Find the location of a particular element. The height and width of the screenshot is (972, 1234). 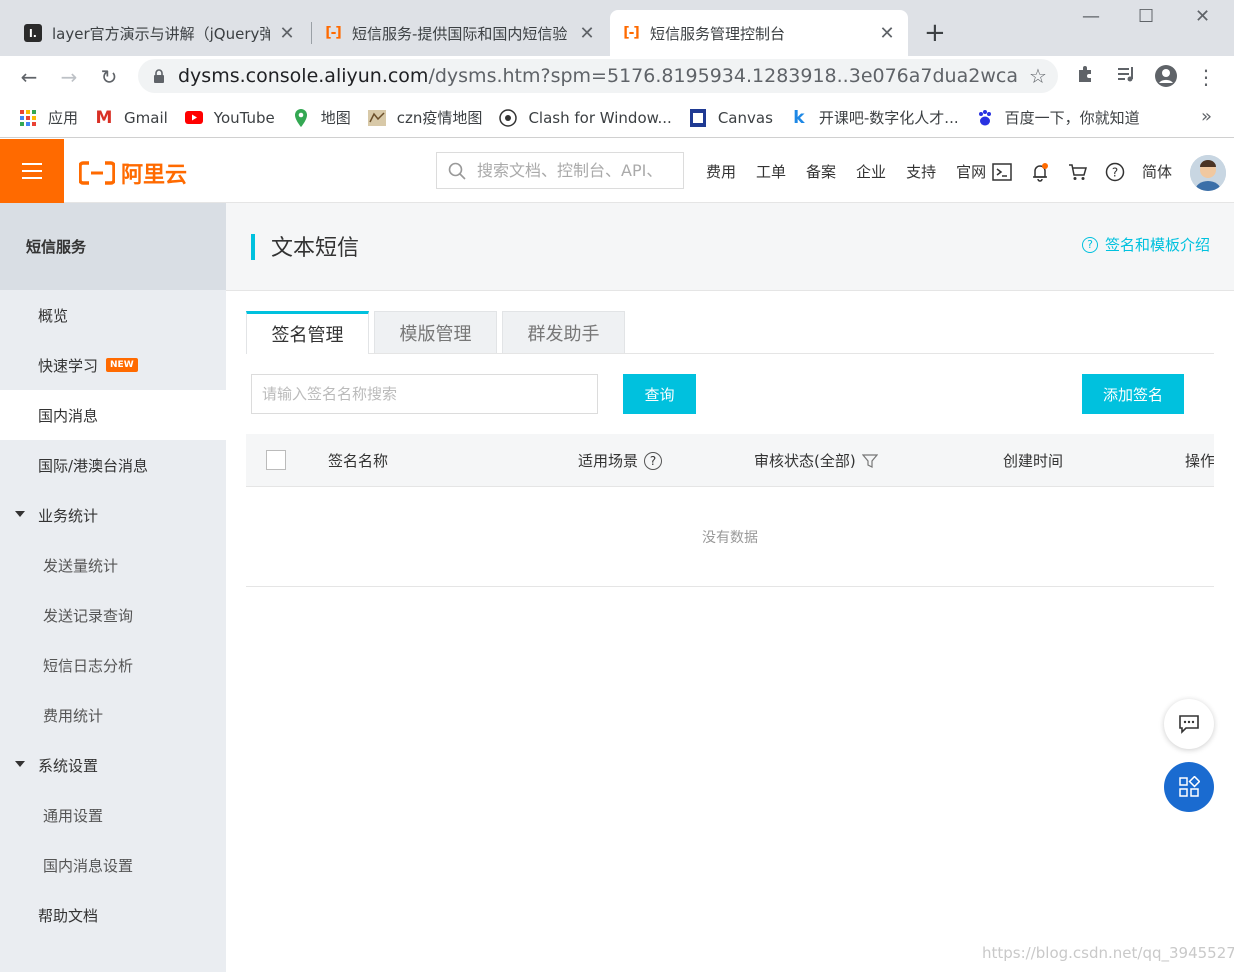

nav-link-enterprise: 企业 is located at coordinates (871, 171).